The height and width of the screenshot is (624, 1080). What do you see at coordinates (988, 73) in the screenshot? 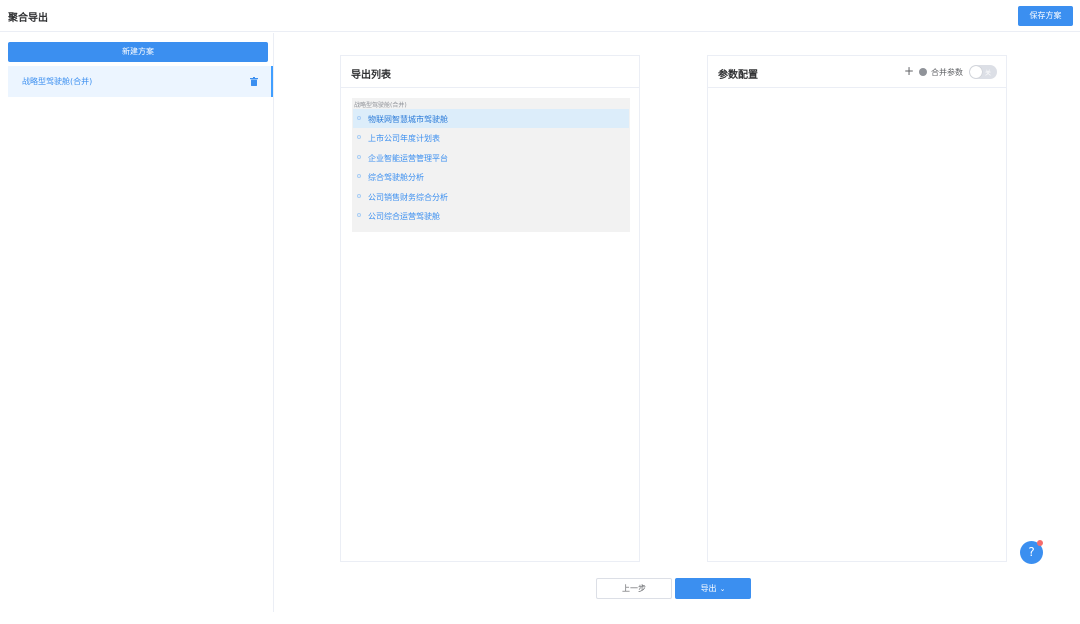
I see `toggle-text: 关` at bounding box center [988, 73].